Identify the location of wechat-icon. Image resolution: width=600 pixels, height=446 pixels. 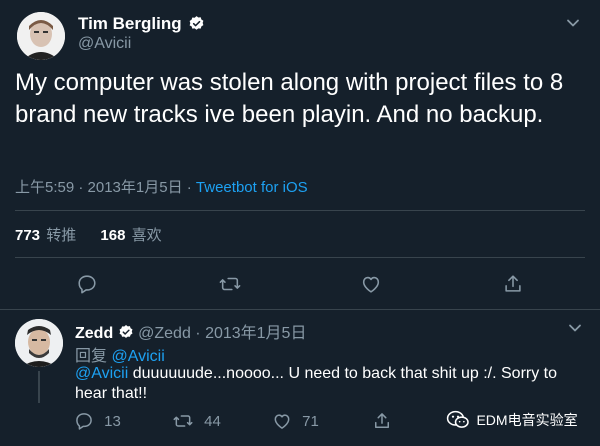
(457, 419).